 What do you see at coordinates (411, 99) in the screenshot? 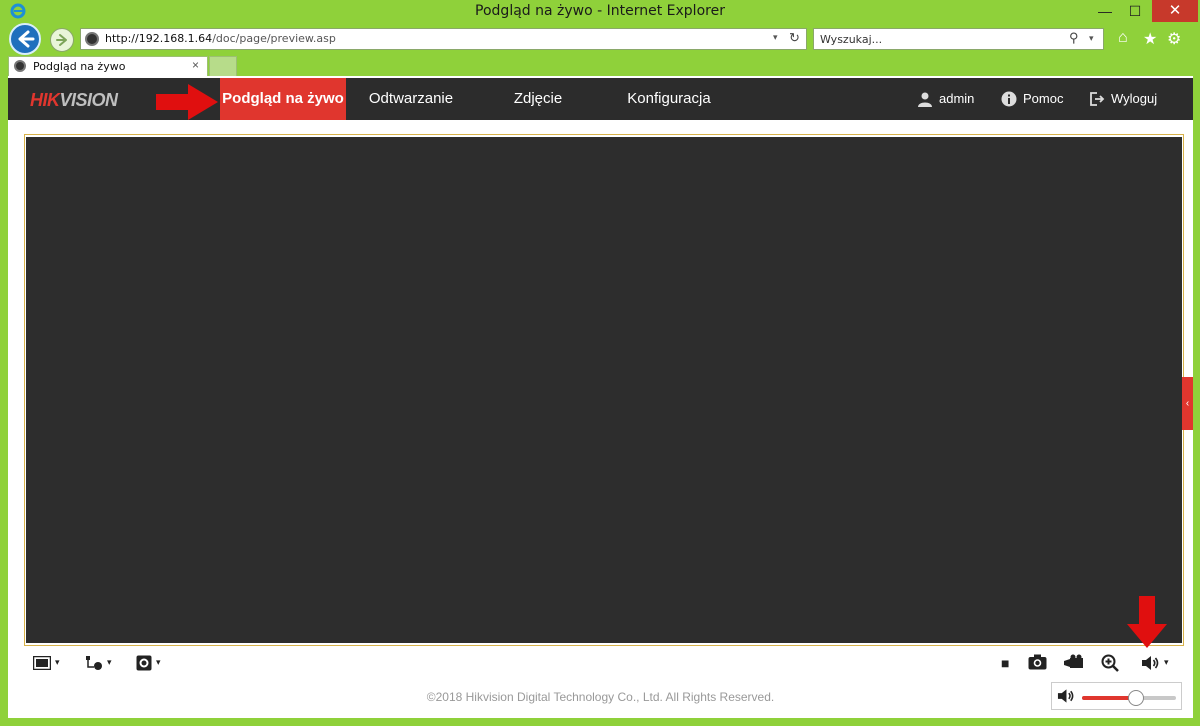
I see `menu-playback: Odtwarzanie` at bounding box center [411, 99].